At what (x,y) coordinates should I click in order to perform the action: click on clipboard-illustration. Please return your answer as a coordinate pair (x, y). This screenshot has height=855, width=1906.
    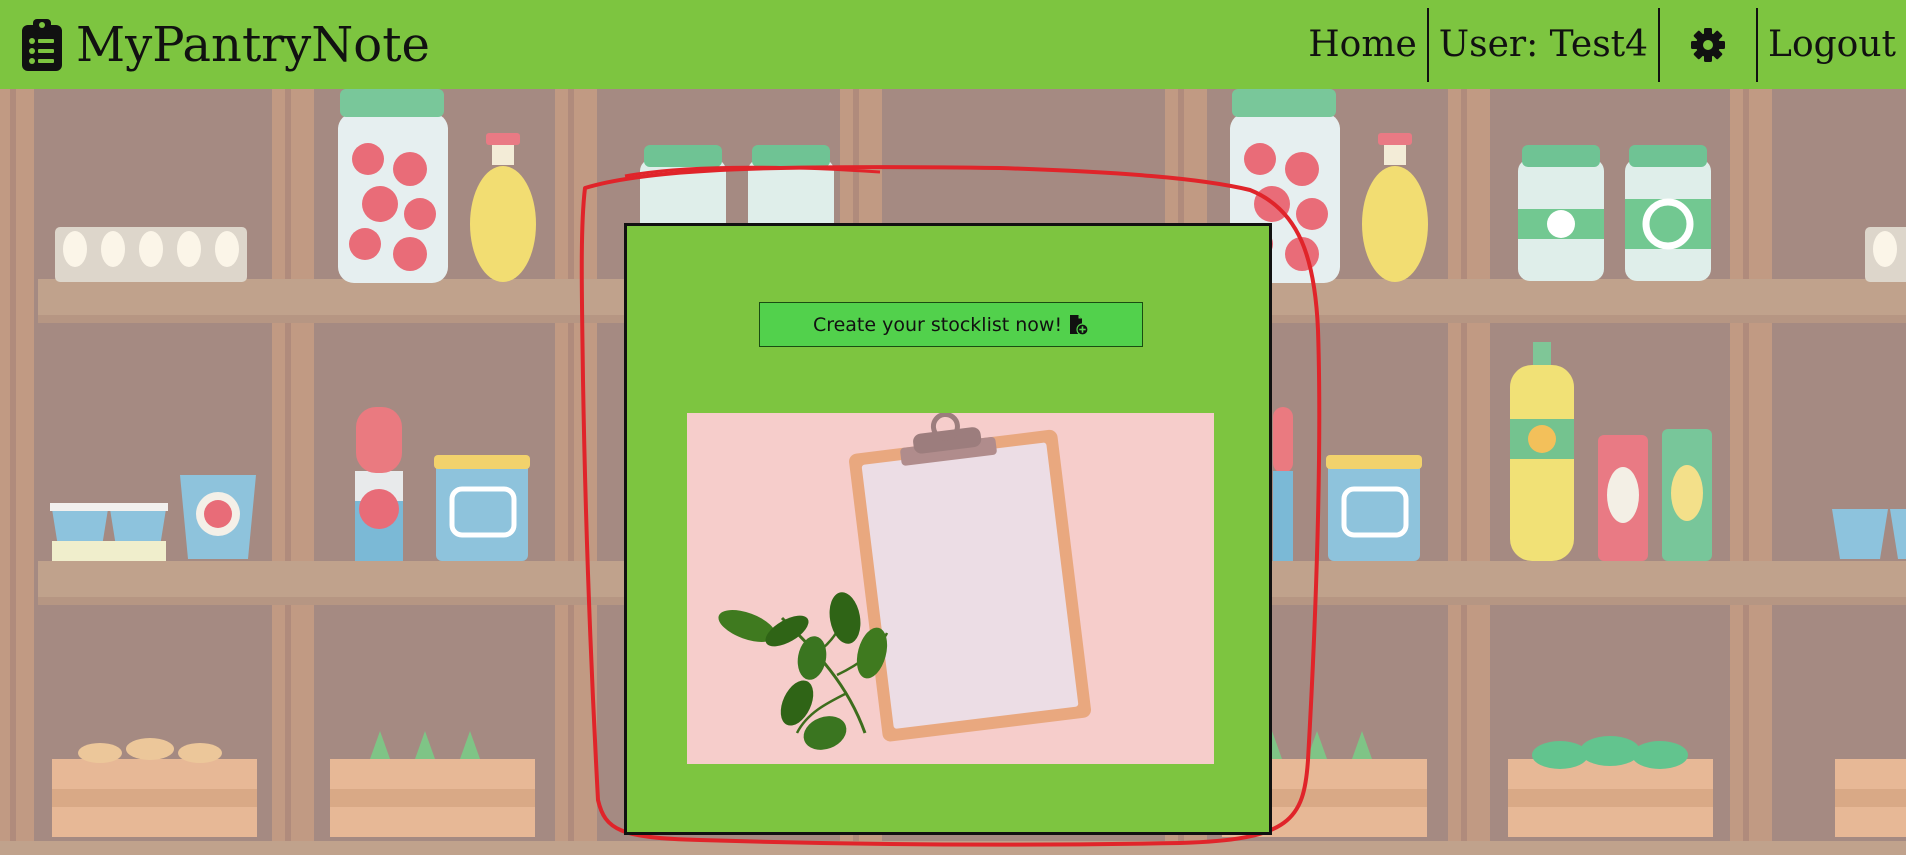
    Looking at the image, I should click on (950, 588).